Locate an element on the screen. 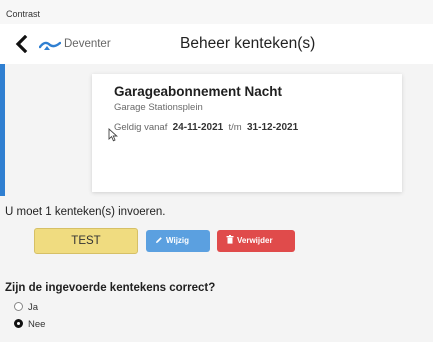 This screenshot has height=342, width=433. until-label: t/m is located at coordinates (235, 127).